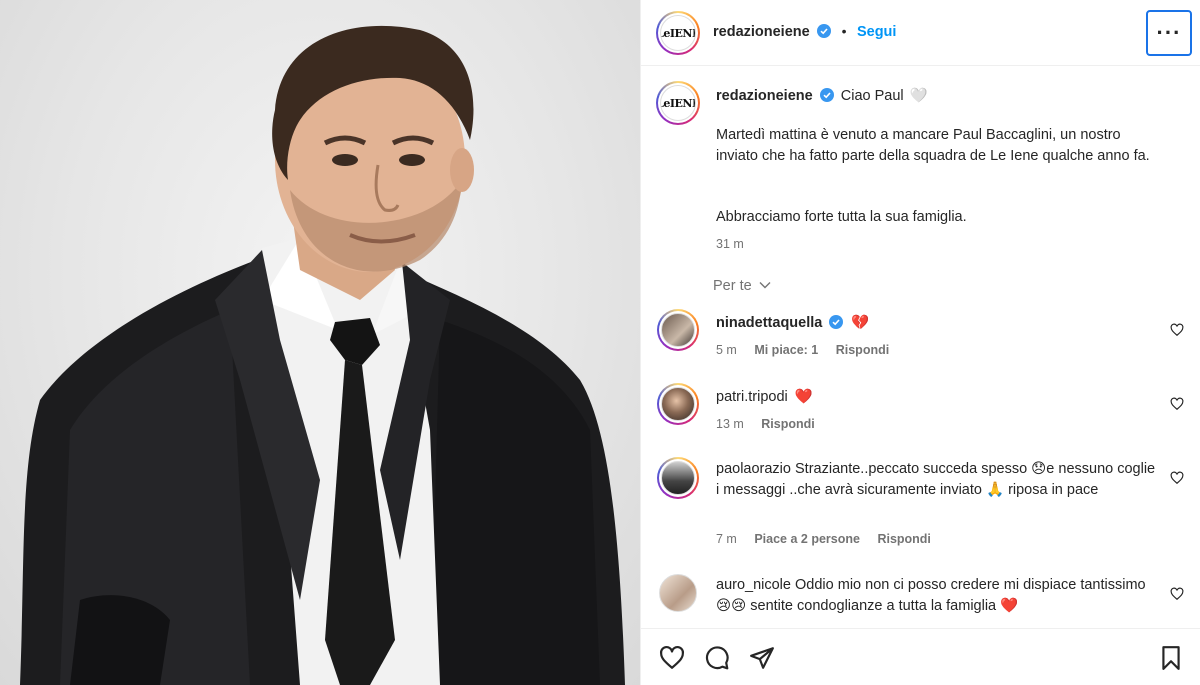 The height and width of the screenshot is (685, 1200). I want to click on comment-username: ninadettaquella, so click(769, 323).